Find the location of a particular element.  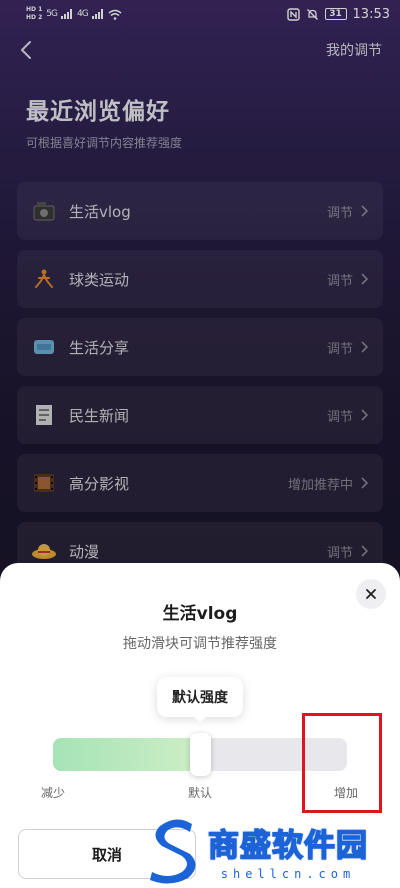

strength-slider-thumb is located at coordinates (200, 754).